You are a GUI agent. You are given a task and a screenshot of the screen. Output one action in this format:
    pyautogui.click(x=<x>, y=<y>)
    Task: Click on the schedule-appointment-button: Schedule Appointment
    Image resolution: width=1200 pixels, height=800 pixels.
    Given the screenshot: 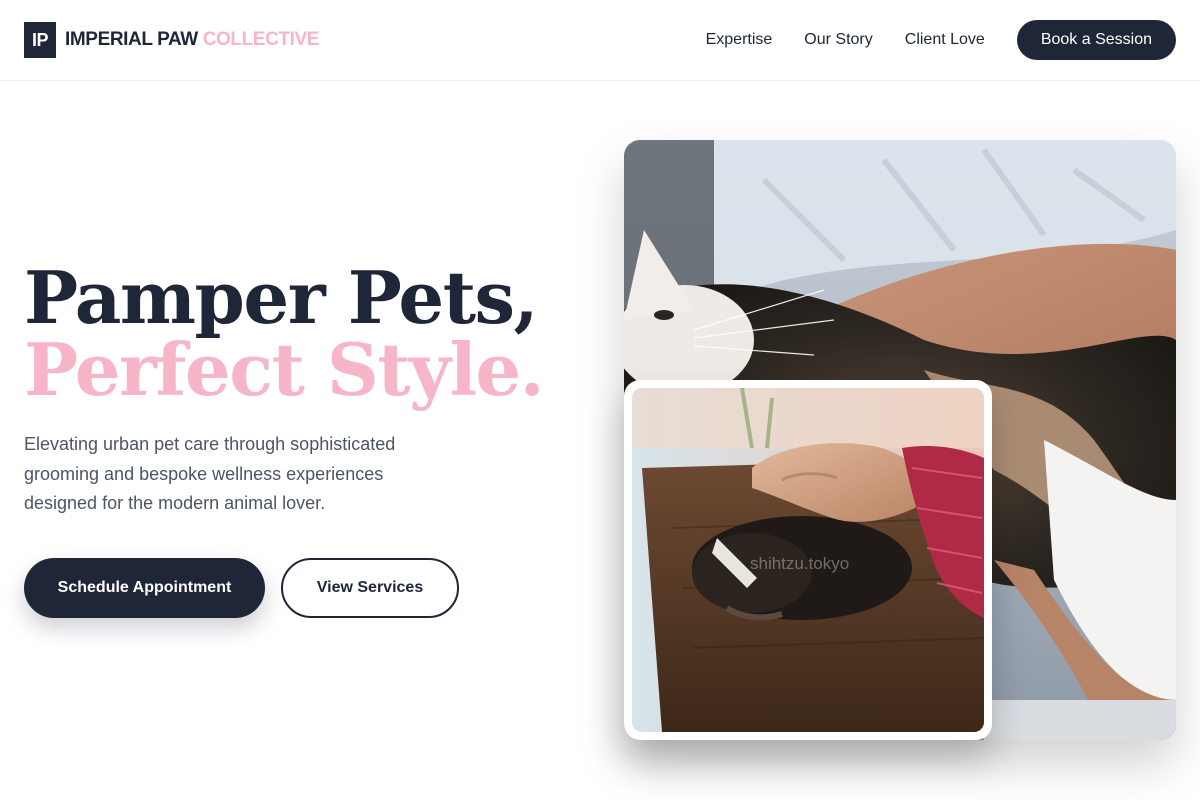 What is the action you would take?
    pyautogui.click(x=144, y=588)
    